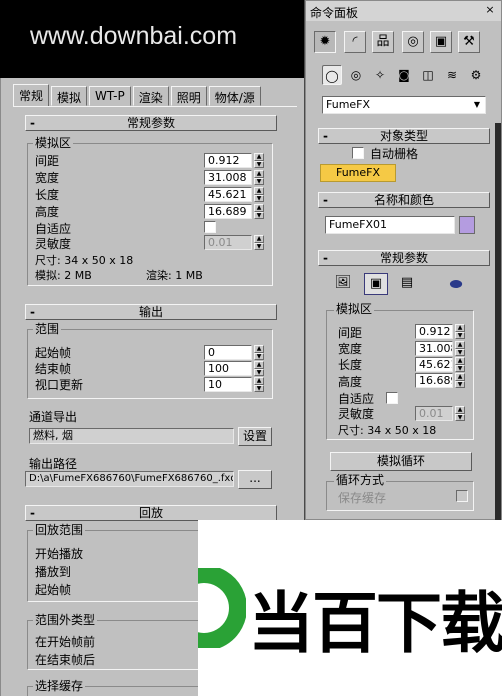 The height and width of the screenshot is (696, 502). Describe the element at coordinates (362, 498) in the screenshot. I see `save-cache-label: 保存缓存` at that location.